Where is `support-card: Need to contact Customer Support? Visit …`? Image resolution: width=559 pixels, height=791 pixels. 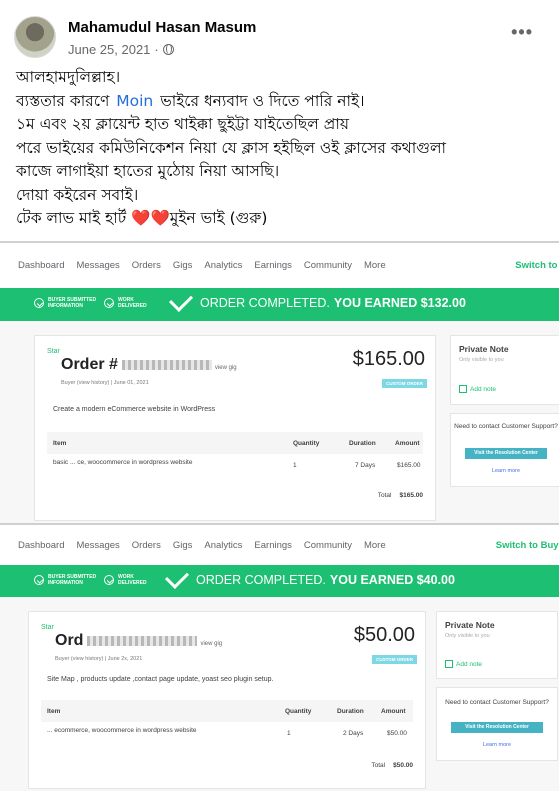 support-card: Need to contact Customer Support? Visit … is located at coordinates (504, 450).